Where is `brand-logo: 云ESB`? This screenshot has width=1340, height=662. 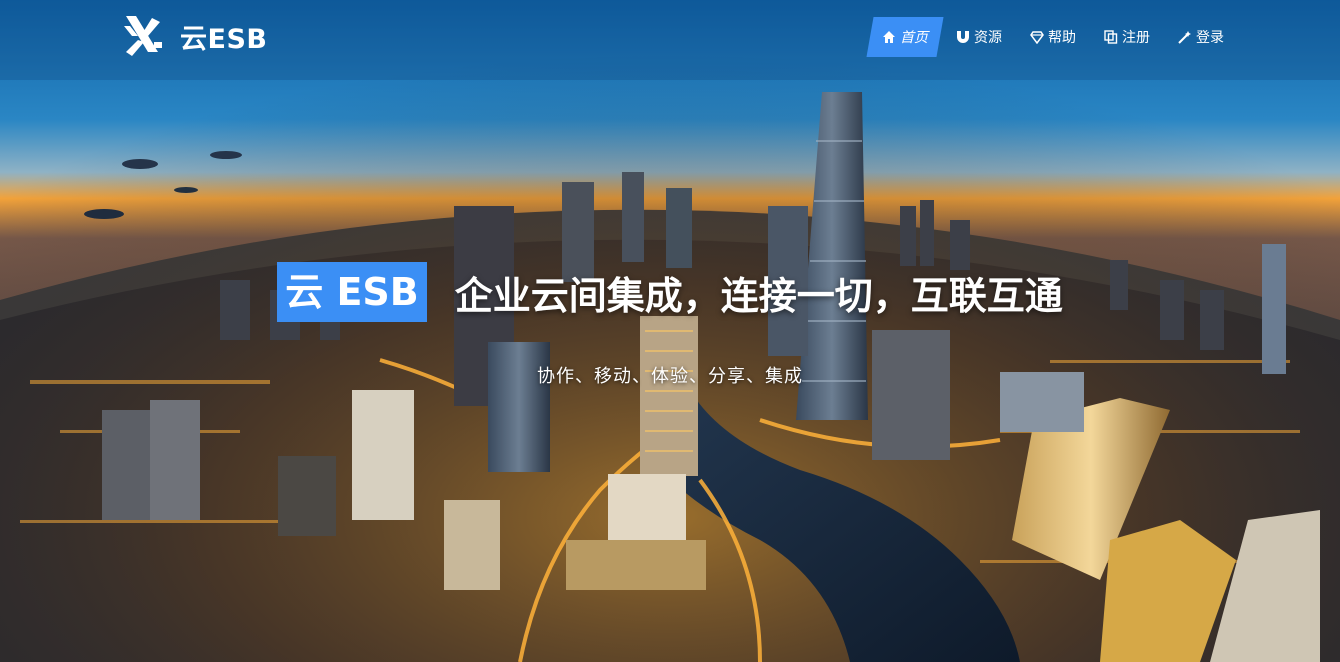 brand-logo: 云ESB is located at coordinates (192, 36).